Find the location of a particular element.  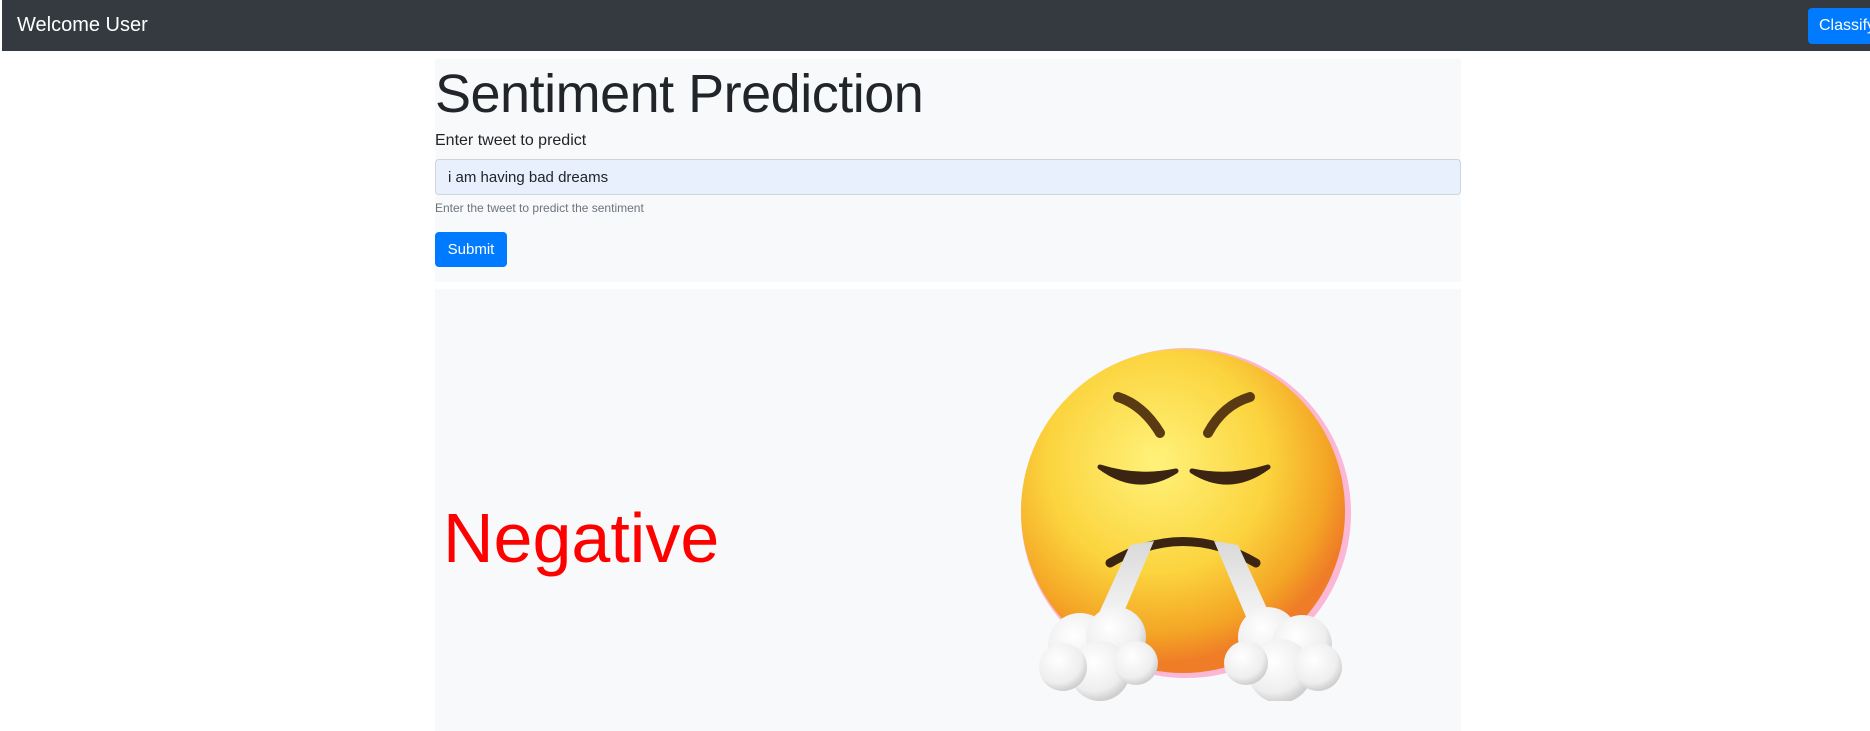

sentiment-result-label: Negative is located at coordinates (581, 538).